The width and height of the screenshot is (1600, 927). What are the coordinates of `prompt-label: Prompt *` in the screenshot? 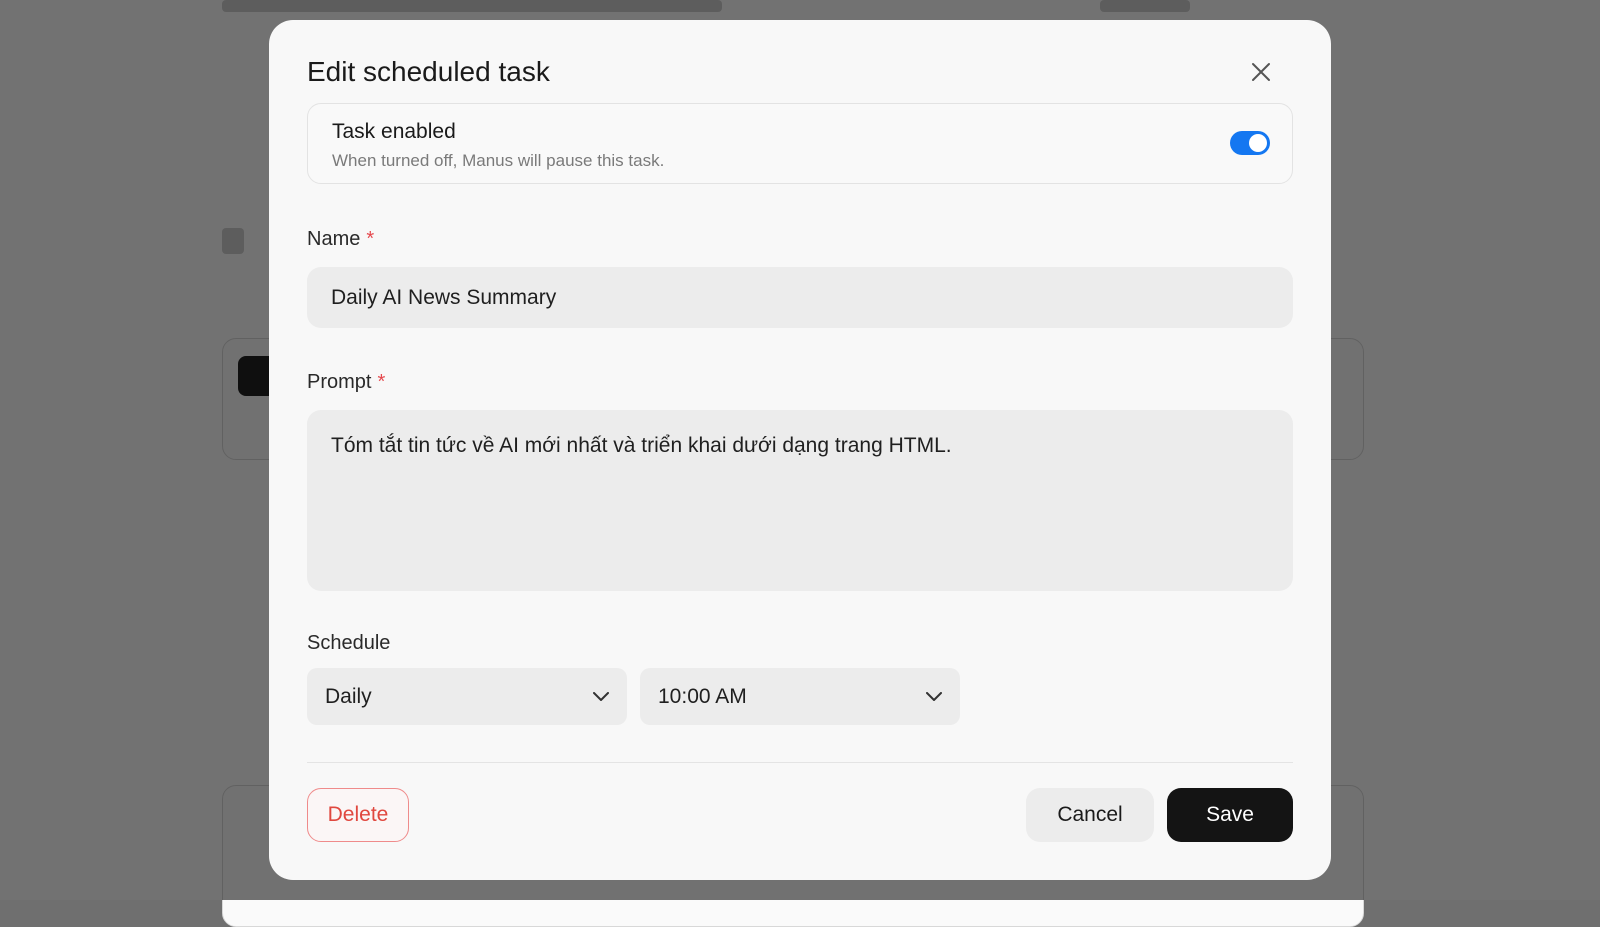 It's located at (346, 382).